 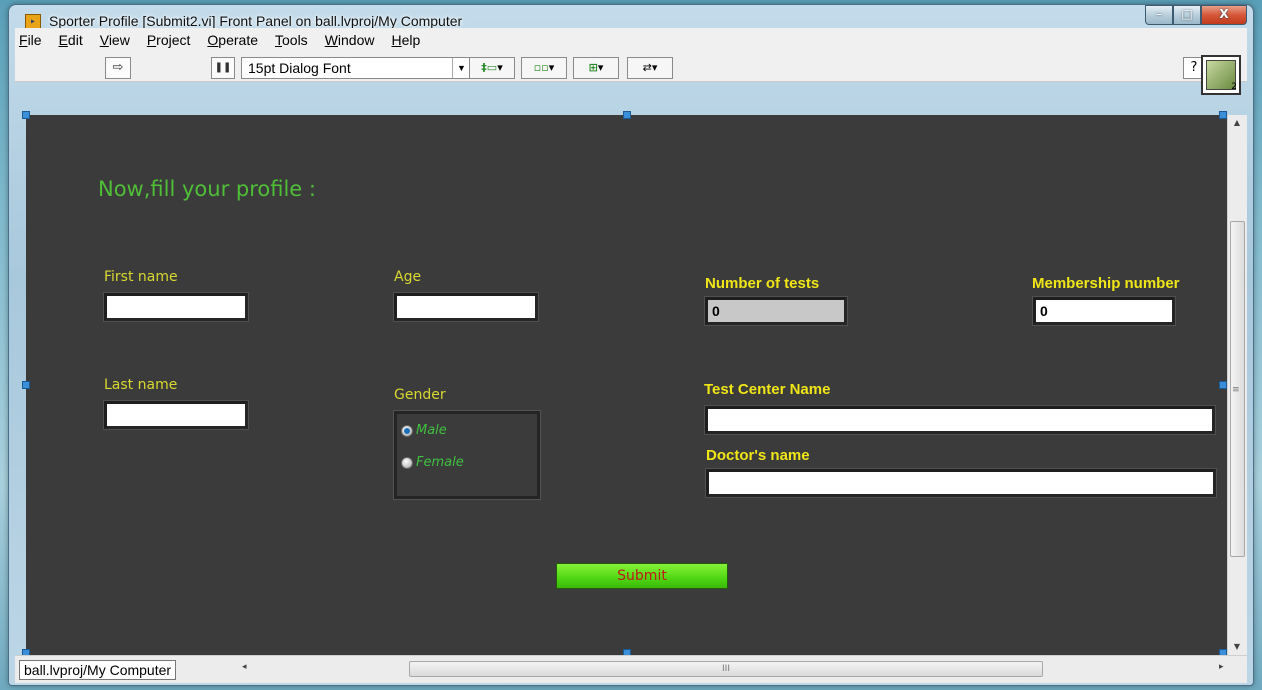 What do you see at coordinates (406, 40) in the screenshot?
I see `menu-help: Help` at bounding box center [406, 40].